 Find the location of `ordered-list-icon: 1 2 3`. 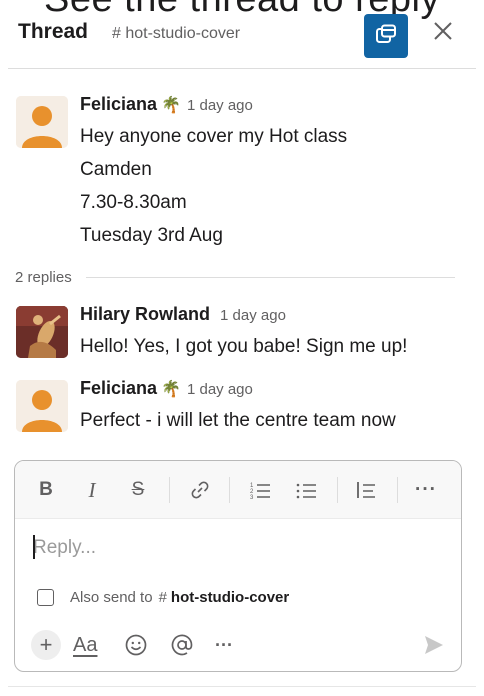

ordered-list-icon: 1 2 3 is located at coordinates (260, 491).